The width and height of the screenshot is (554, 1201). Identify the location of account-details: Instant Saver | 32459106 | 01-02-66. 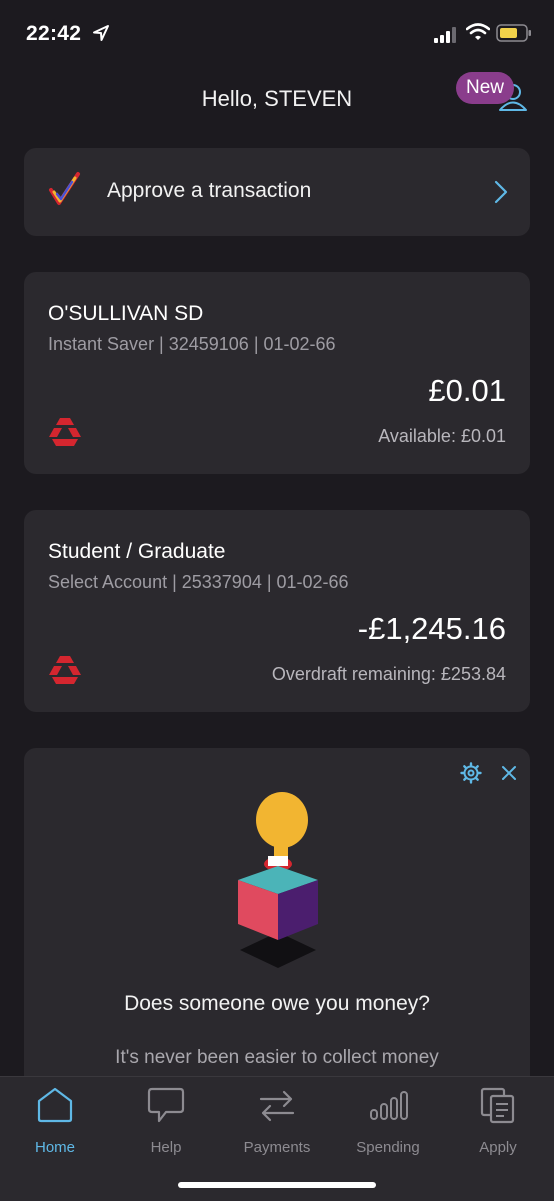
(192, 344).